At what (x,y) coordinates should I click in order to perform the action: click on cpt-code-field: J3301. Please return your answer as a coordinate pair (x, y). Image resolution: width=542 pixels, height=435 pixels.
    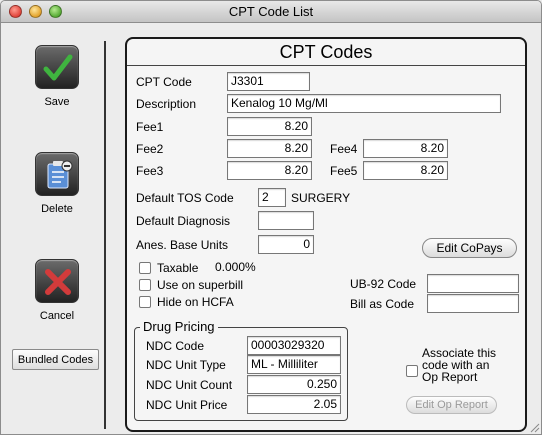
    Looking at the image, I should click on (268, 81).